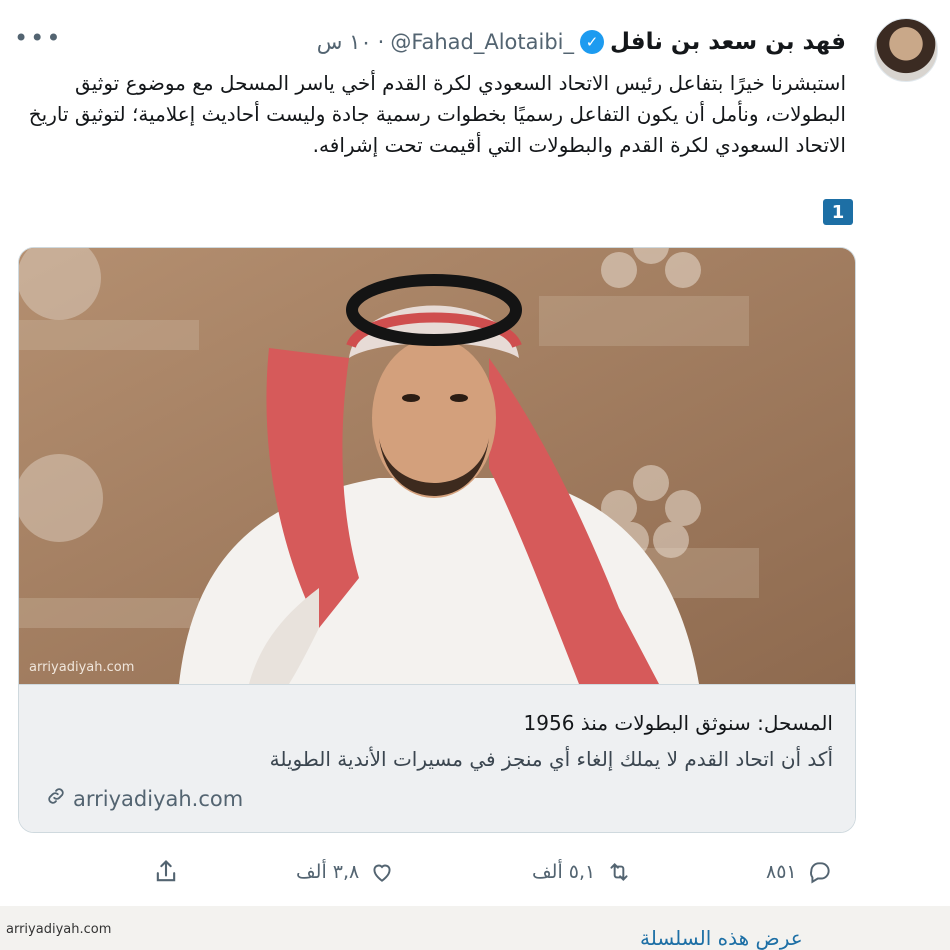 The height and width of the screenshot is (950, 950). Describe the element at coordinates (82, 667) in the screenshot. I see `photo-watermark: arriyadiyah.com` at that location.